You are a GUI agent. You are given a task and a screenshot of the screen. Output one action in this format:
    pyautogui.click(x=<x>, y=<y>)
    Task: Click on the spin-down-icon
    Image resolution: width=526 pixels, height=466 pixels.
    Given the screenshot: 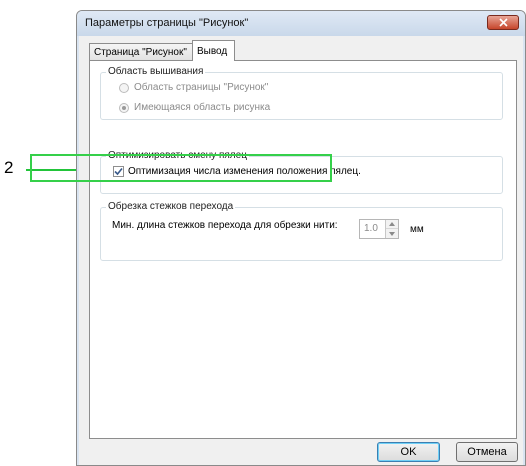 What is the action you would take?
    pyautogui.click(x=392, y=233)
    